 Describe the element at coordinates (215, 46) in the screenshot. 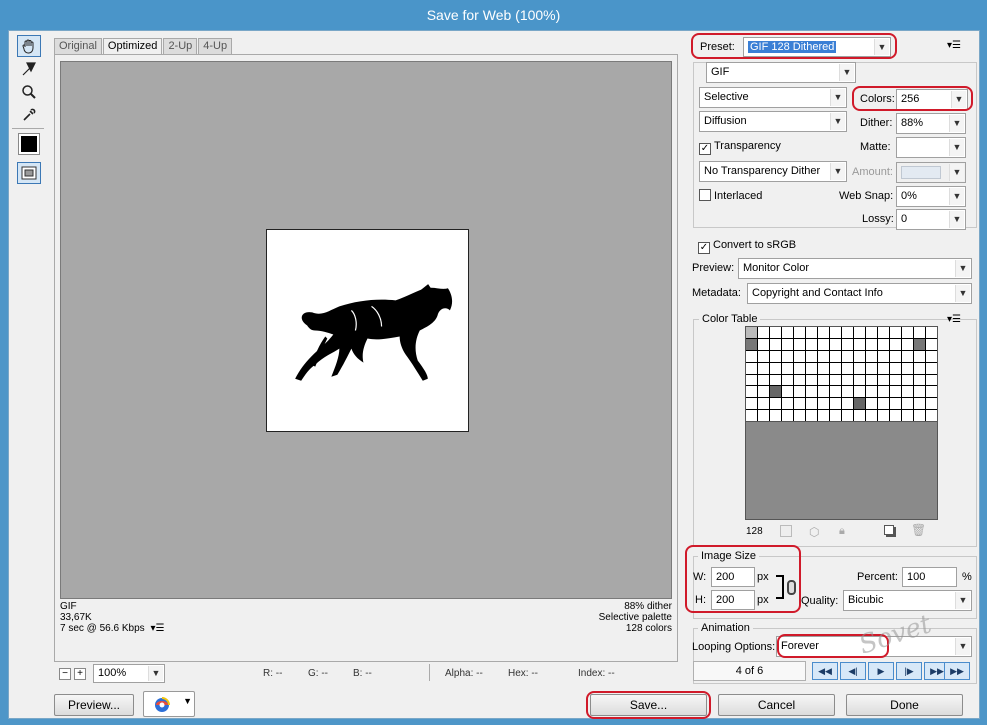

I see `tab-4-up: 4-Up` at that location.